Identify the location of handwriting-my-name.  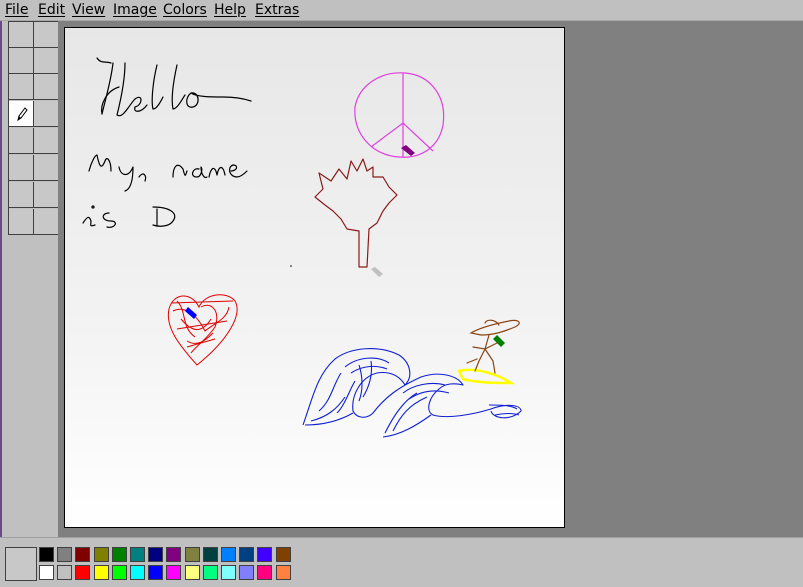
(168, 173).